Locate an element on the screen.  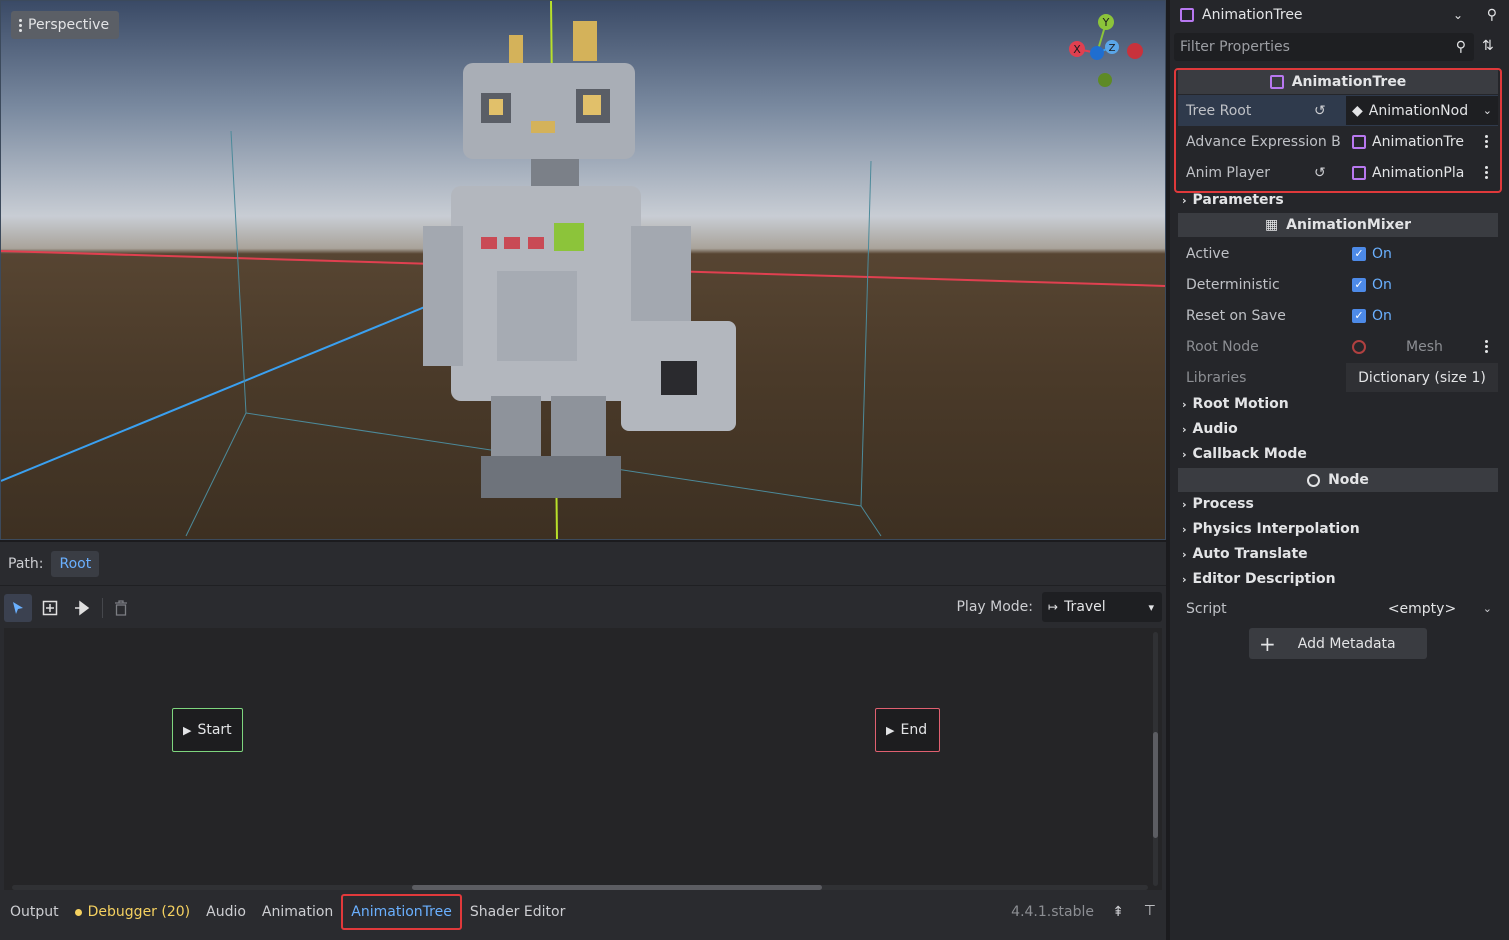
inspected-node-name: AnimationTree is located at coordinates (1252, 15).